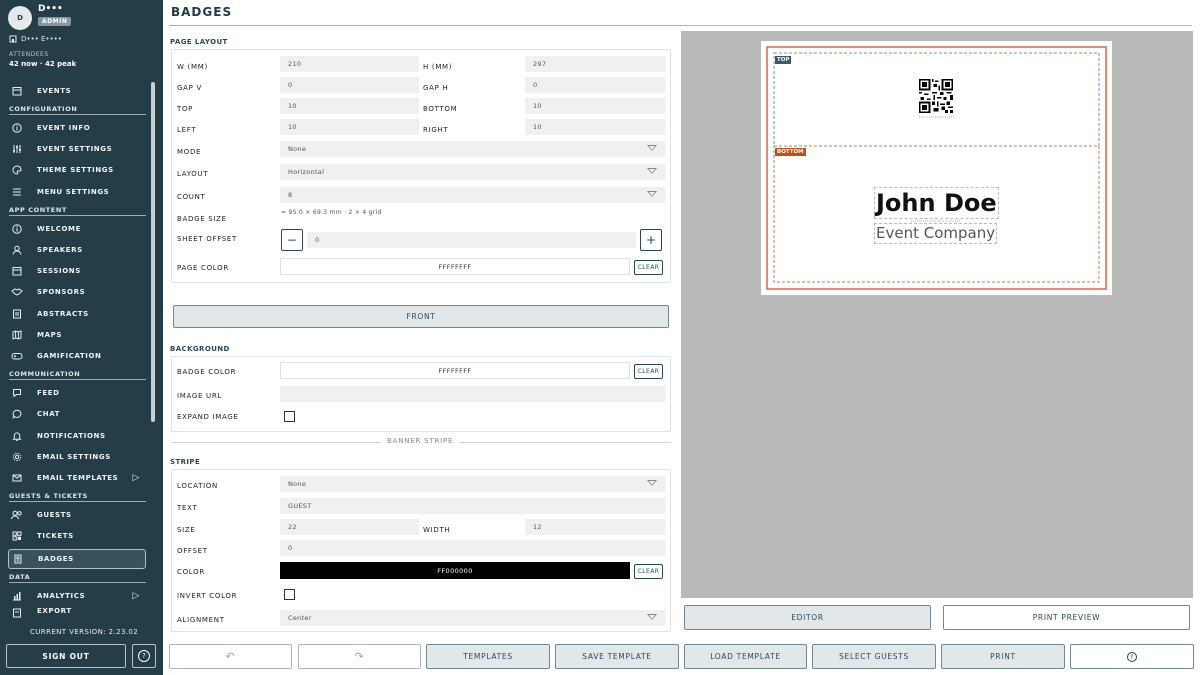  Describe the element at coordinates (472, 195) in the screenshot. I see `count-select: 8` at that location.